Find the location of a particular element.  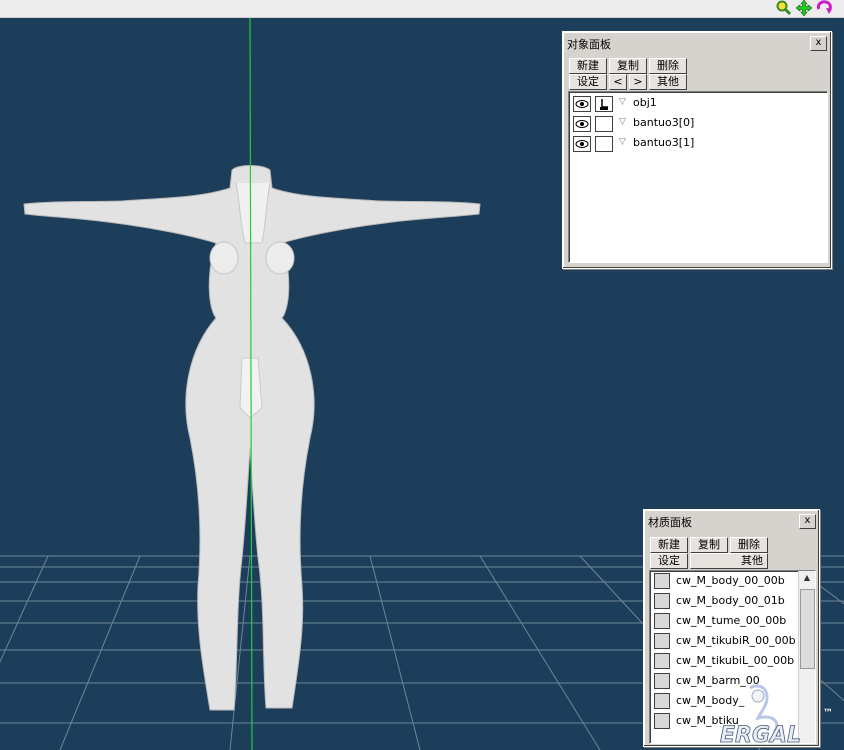

object-other-button: 其他 is located at coordinates (668, 82).